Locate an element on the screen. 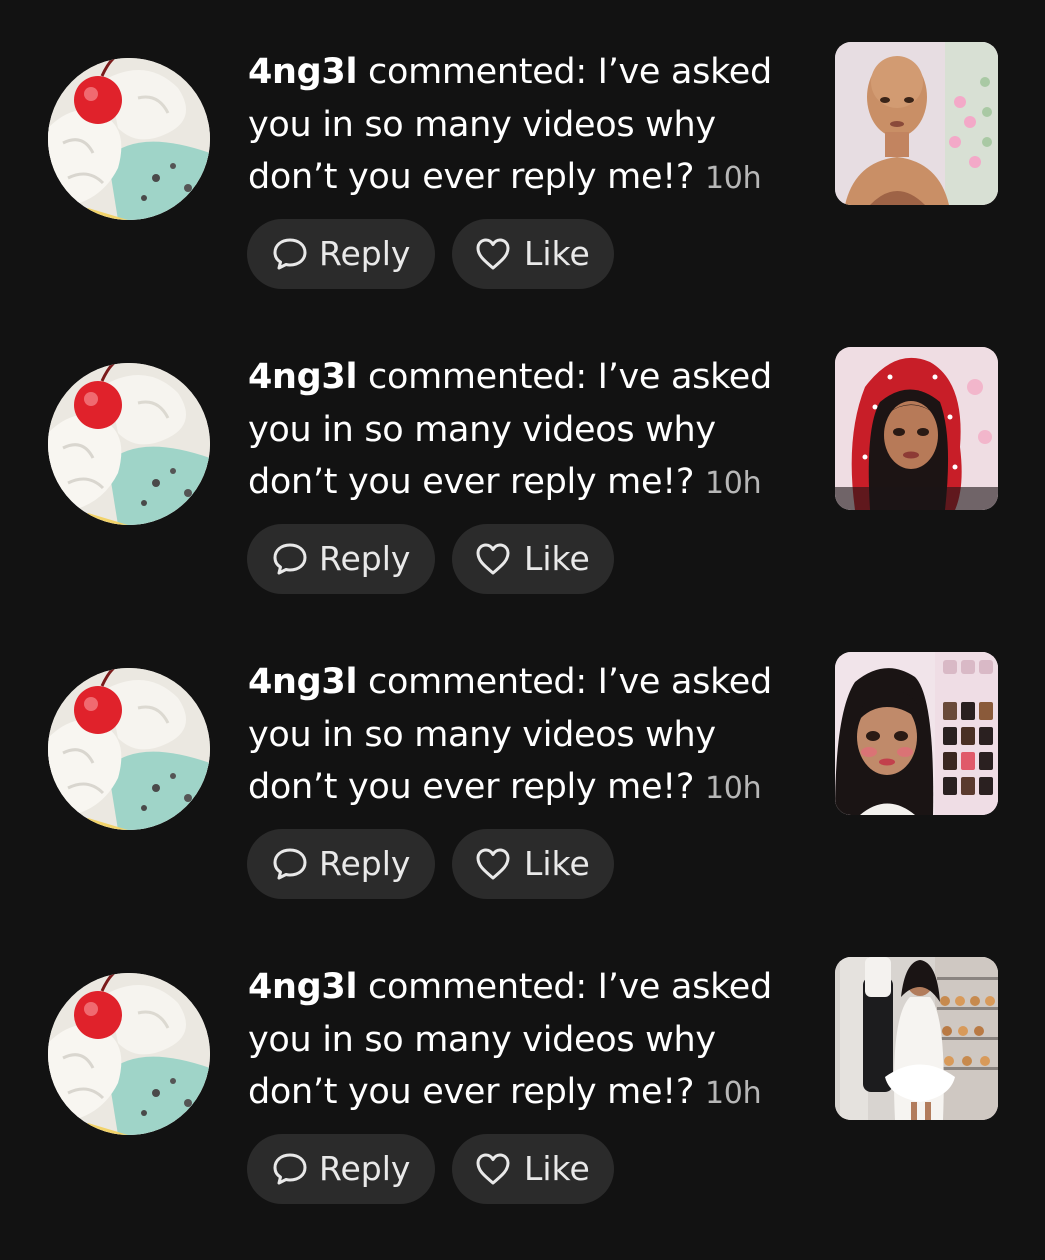  character-creator-video-image is located at coordinates (916, 733).